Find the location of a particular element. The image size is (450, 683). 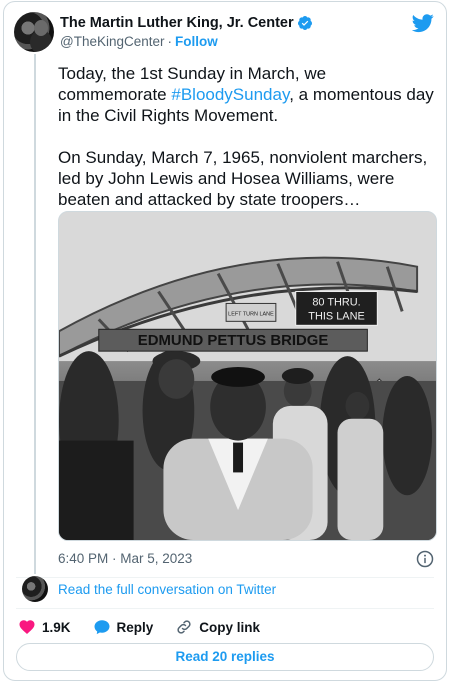

reply-button: Reply is located at coordinates (123, 627).